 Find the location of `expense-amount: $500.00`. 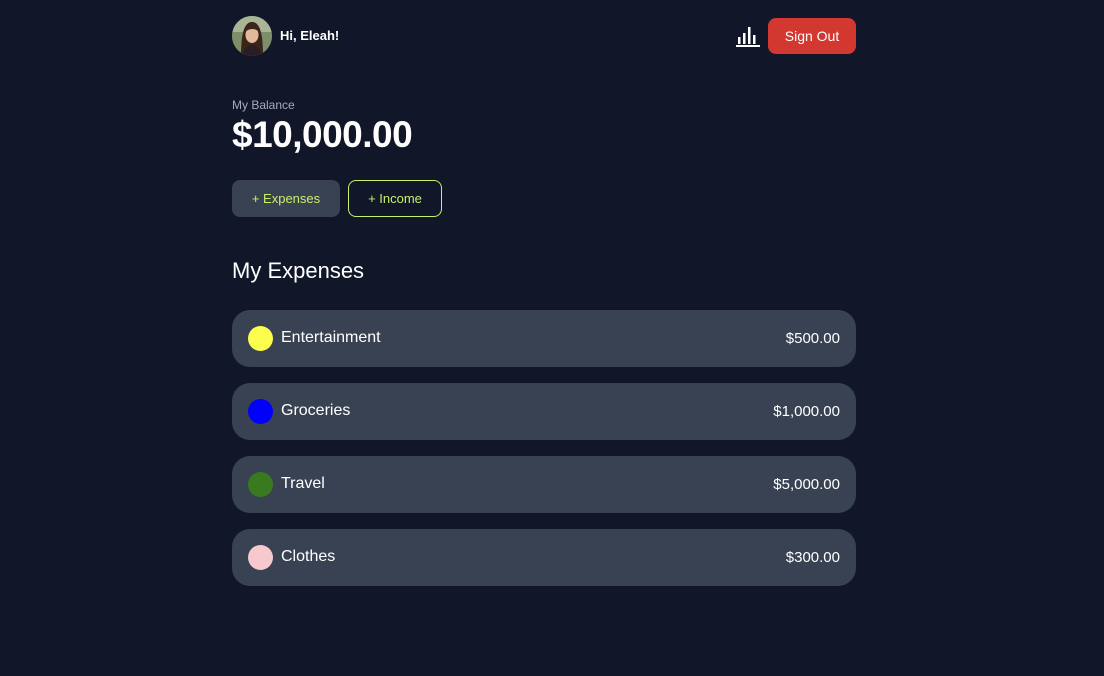

expense-amount: $500.00 is located at coordinates (812, 338).